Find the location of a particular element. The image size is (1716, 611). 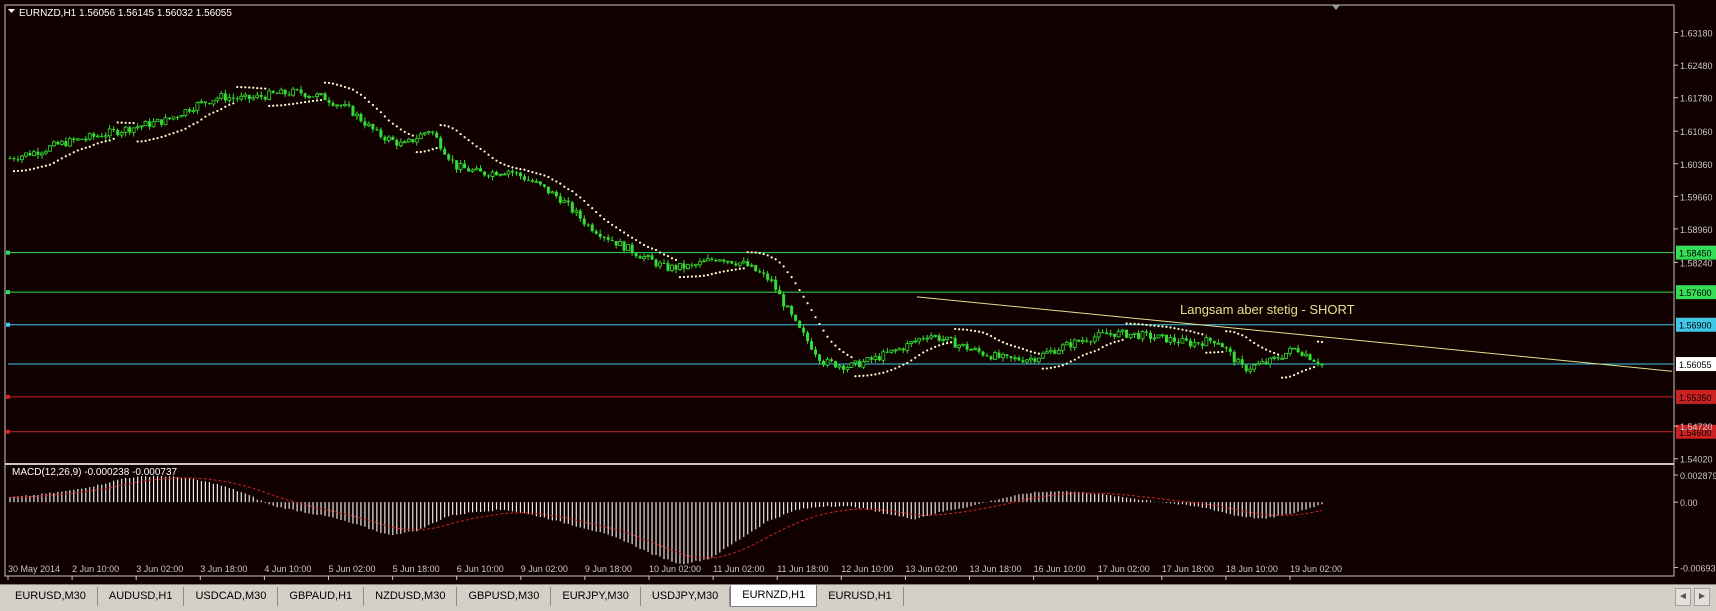

tab-usdjpy-m30: USDJPY,M30 is located at coordinates (686, 596).